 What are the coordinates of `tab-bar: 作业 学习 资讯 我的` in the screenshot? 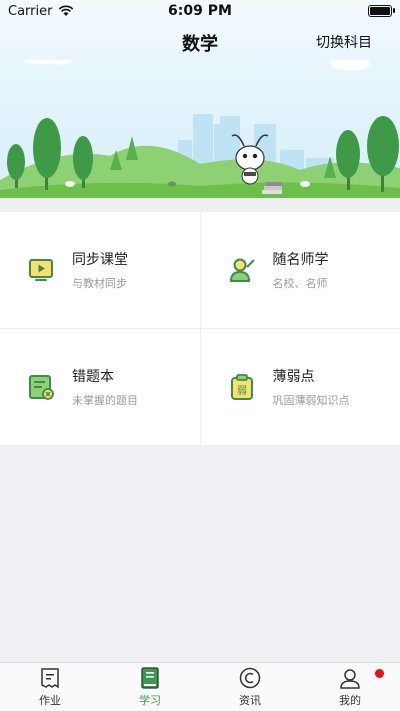 It's located at (200, 686).